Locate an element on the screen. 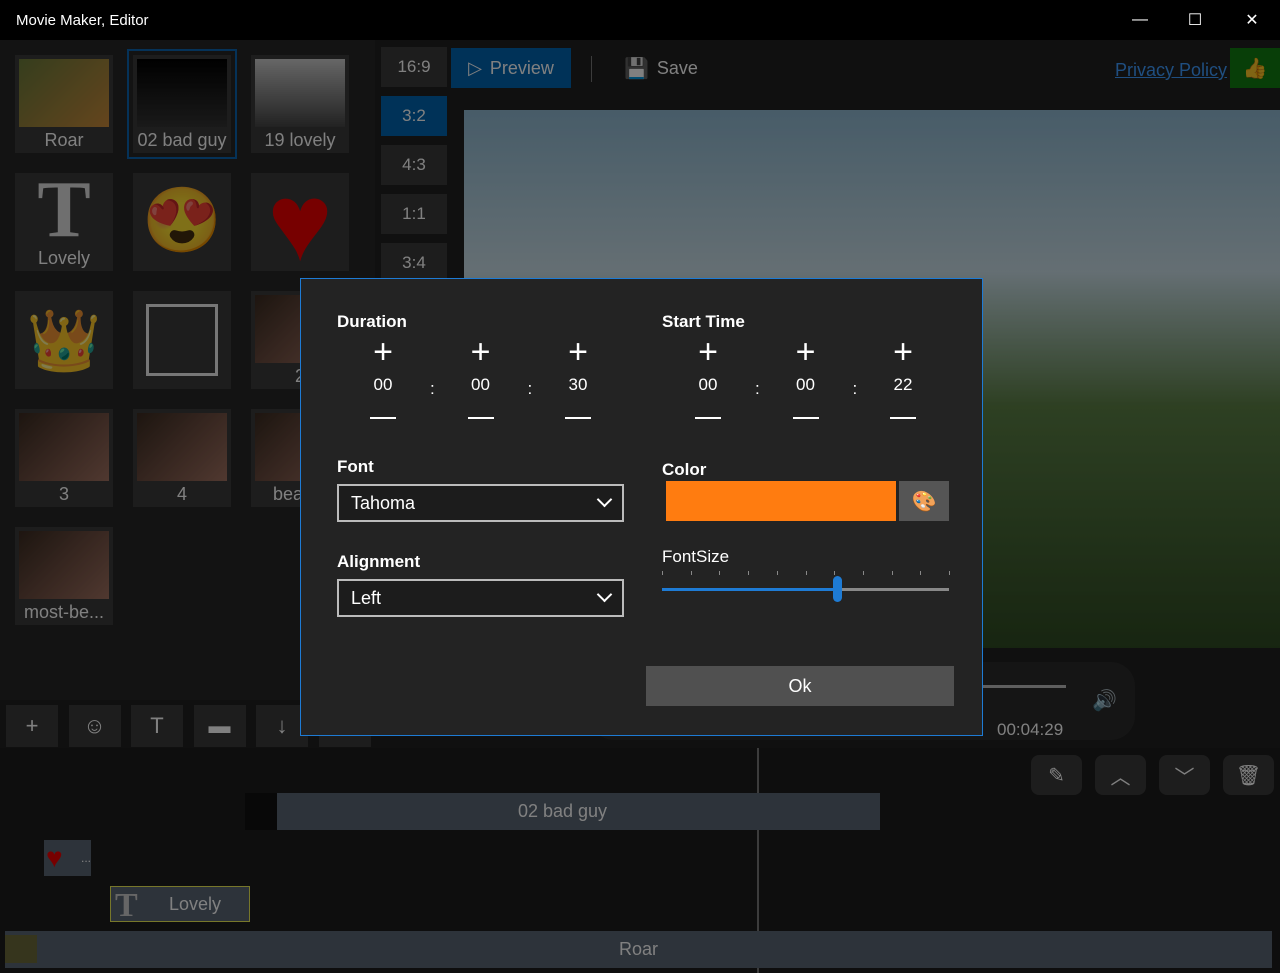 Image resolution: width=1280 pixels, height=973 pixels. library-item: T Lovely is located at coordinates (64, 222).